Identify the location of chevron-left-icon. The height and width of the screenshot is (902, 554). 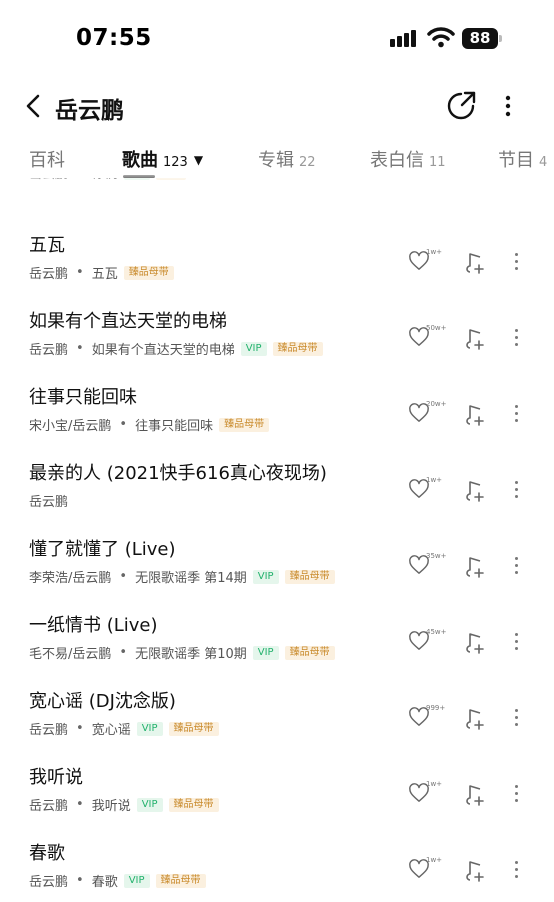
(34, 106).